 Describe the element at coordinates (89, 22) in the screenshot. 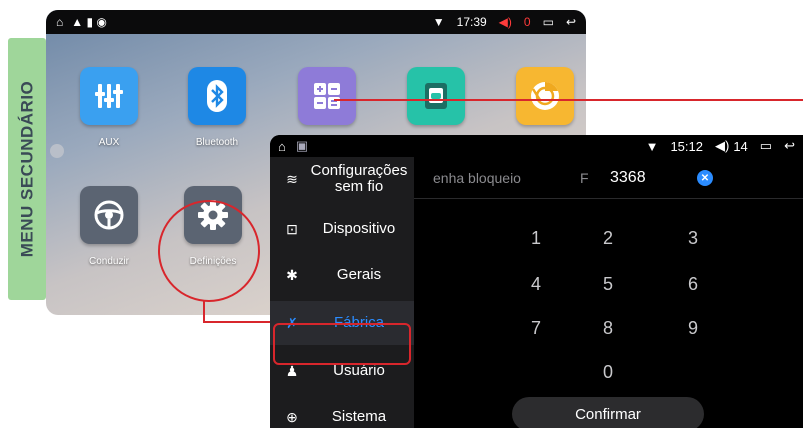

I see `notification-icons: ▲ ▮ ◉` at that location.